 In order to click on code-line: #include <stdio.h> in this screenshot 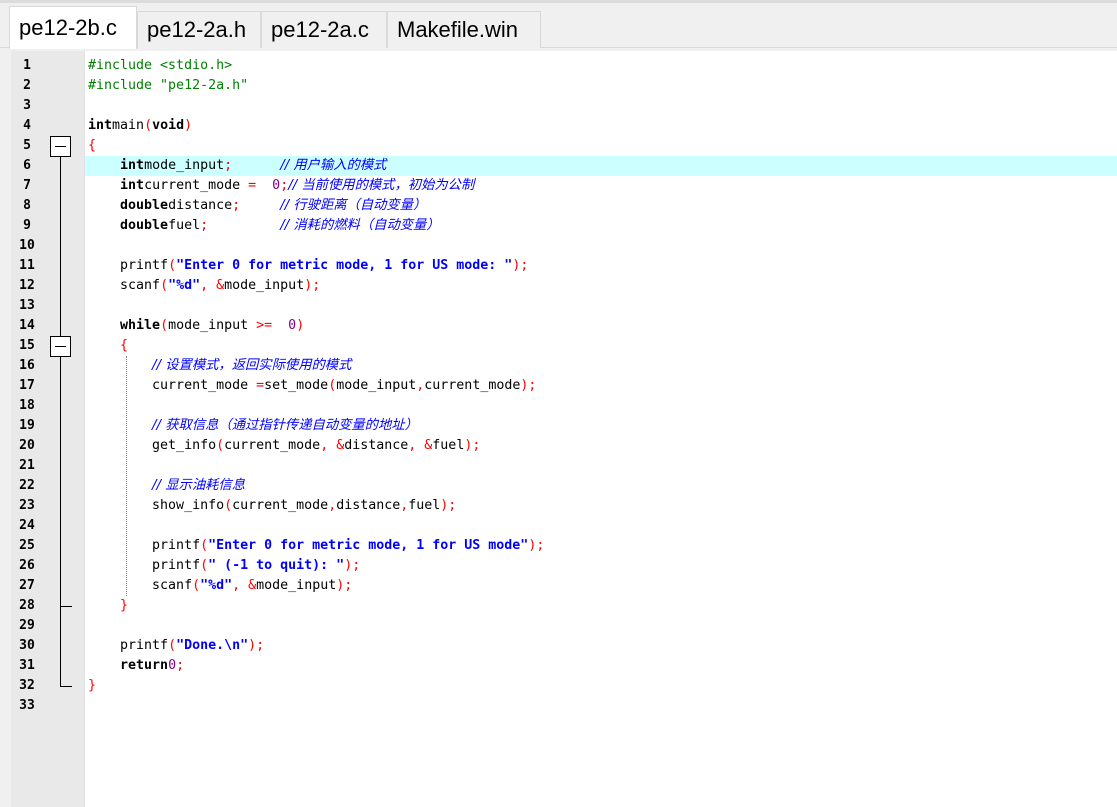, I will do `click(316, 66)`.